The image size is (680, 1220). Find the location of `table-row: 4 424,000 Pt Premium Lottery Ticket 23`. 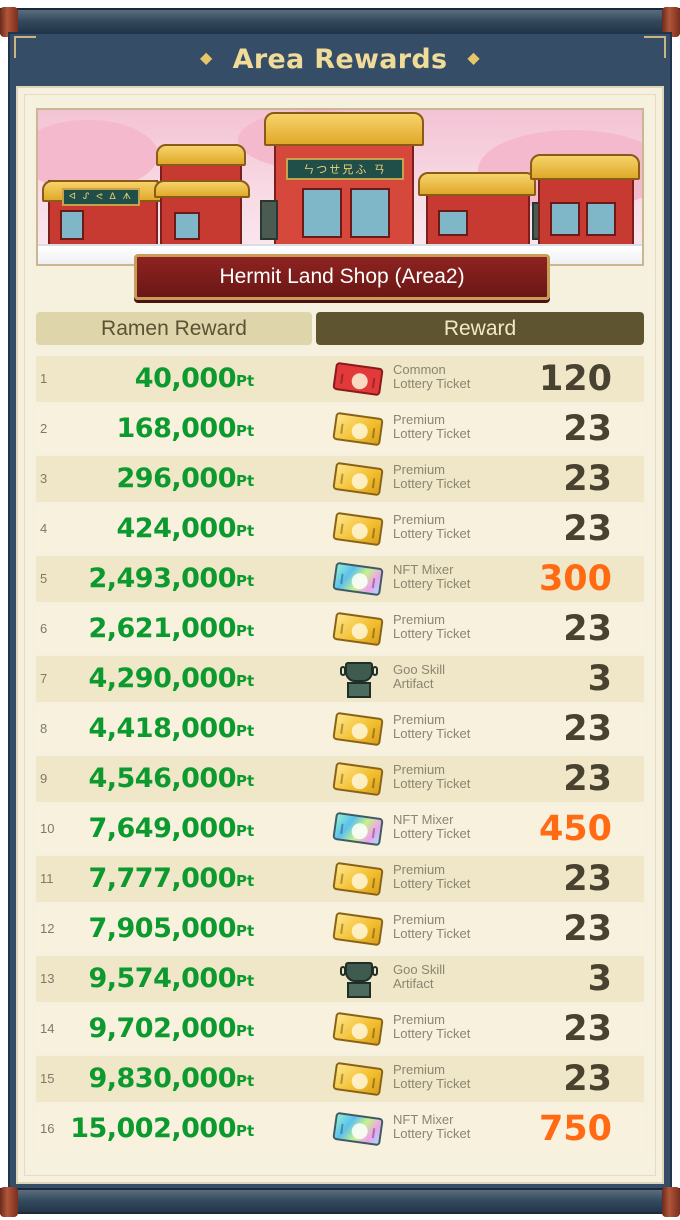

table-row: 4 424,000 Pt Premium Lottery Ticket 23 is located at coordinates (340, 529).